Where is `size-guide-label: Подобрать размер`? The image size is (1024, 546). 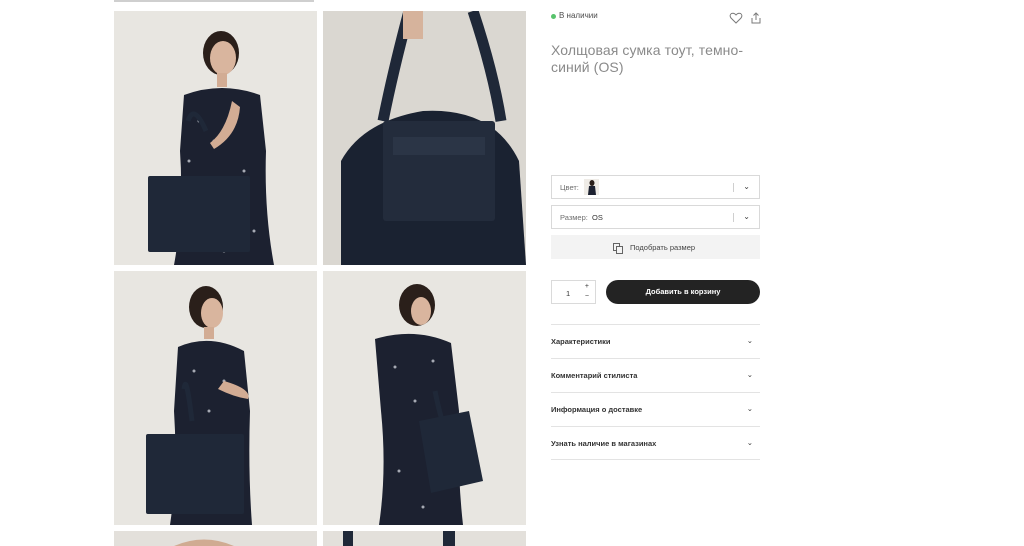
size-guide-label: Подобрать размер is located at coordinates (663, 247).